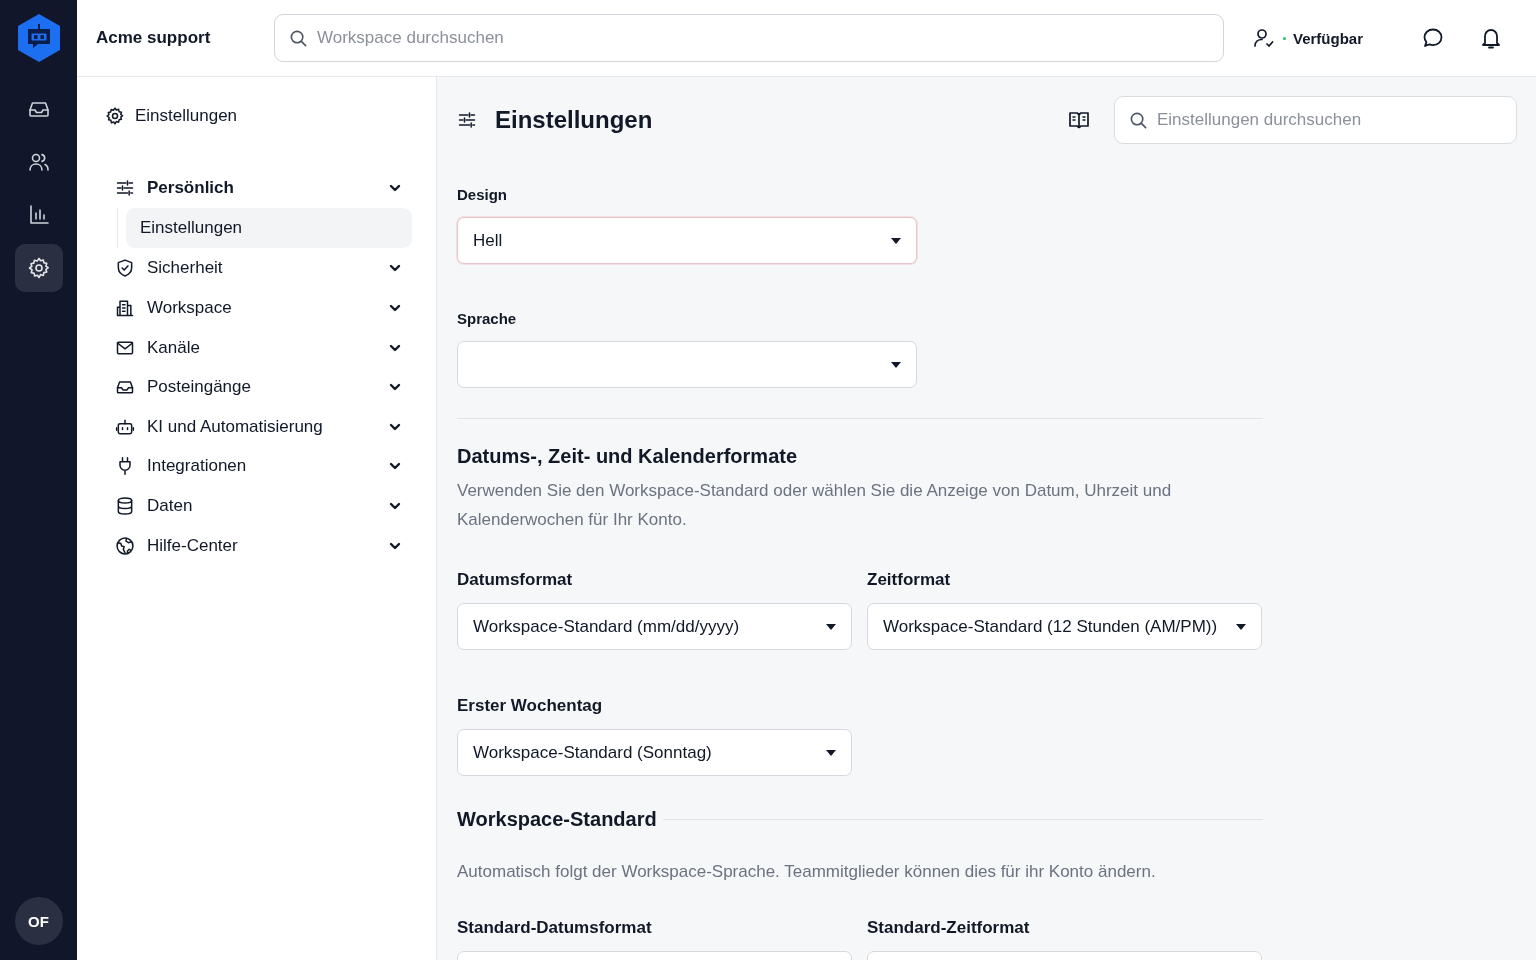 The image size is (1536, 960). I want to click on nav-item: Sicherheit, so click(258, 268).